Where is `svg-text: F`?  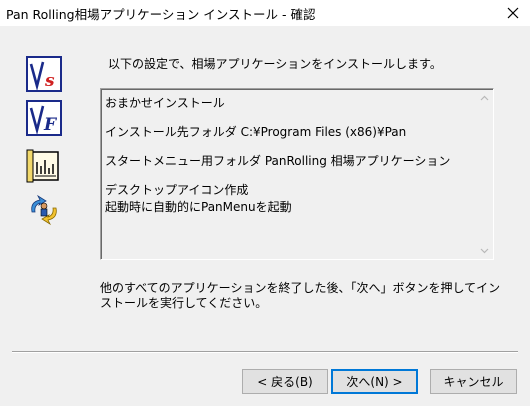
svg-text: F is located at coordinates (50, 125).